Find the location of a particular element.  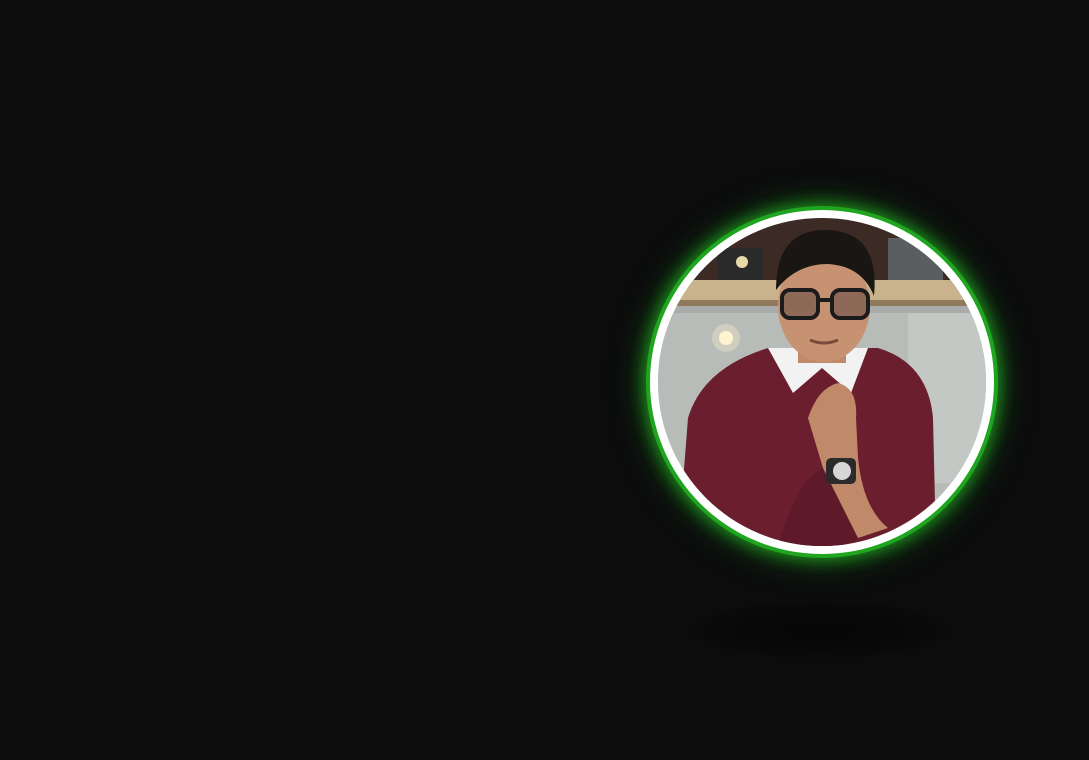

avatar is located at coordinates (822, 382).